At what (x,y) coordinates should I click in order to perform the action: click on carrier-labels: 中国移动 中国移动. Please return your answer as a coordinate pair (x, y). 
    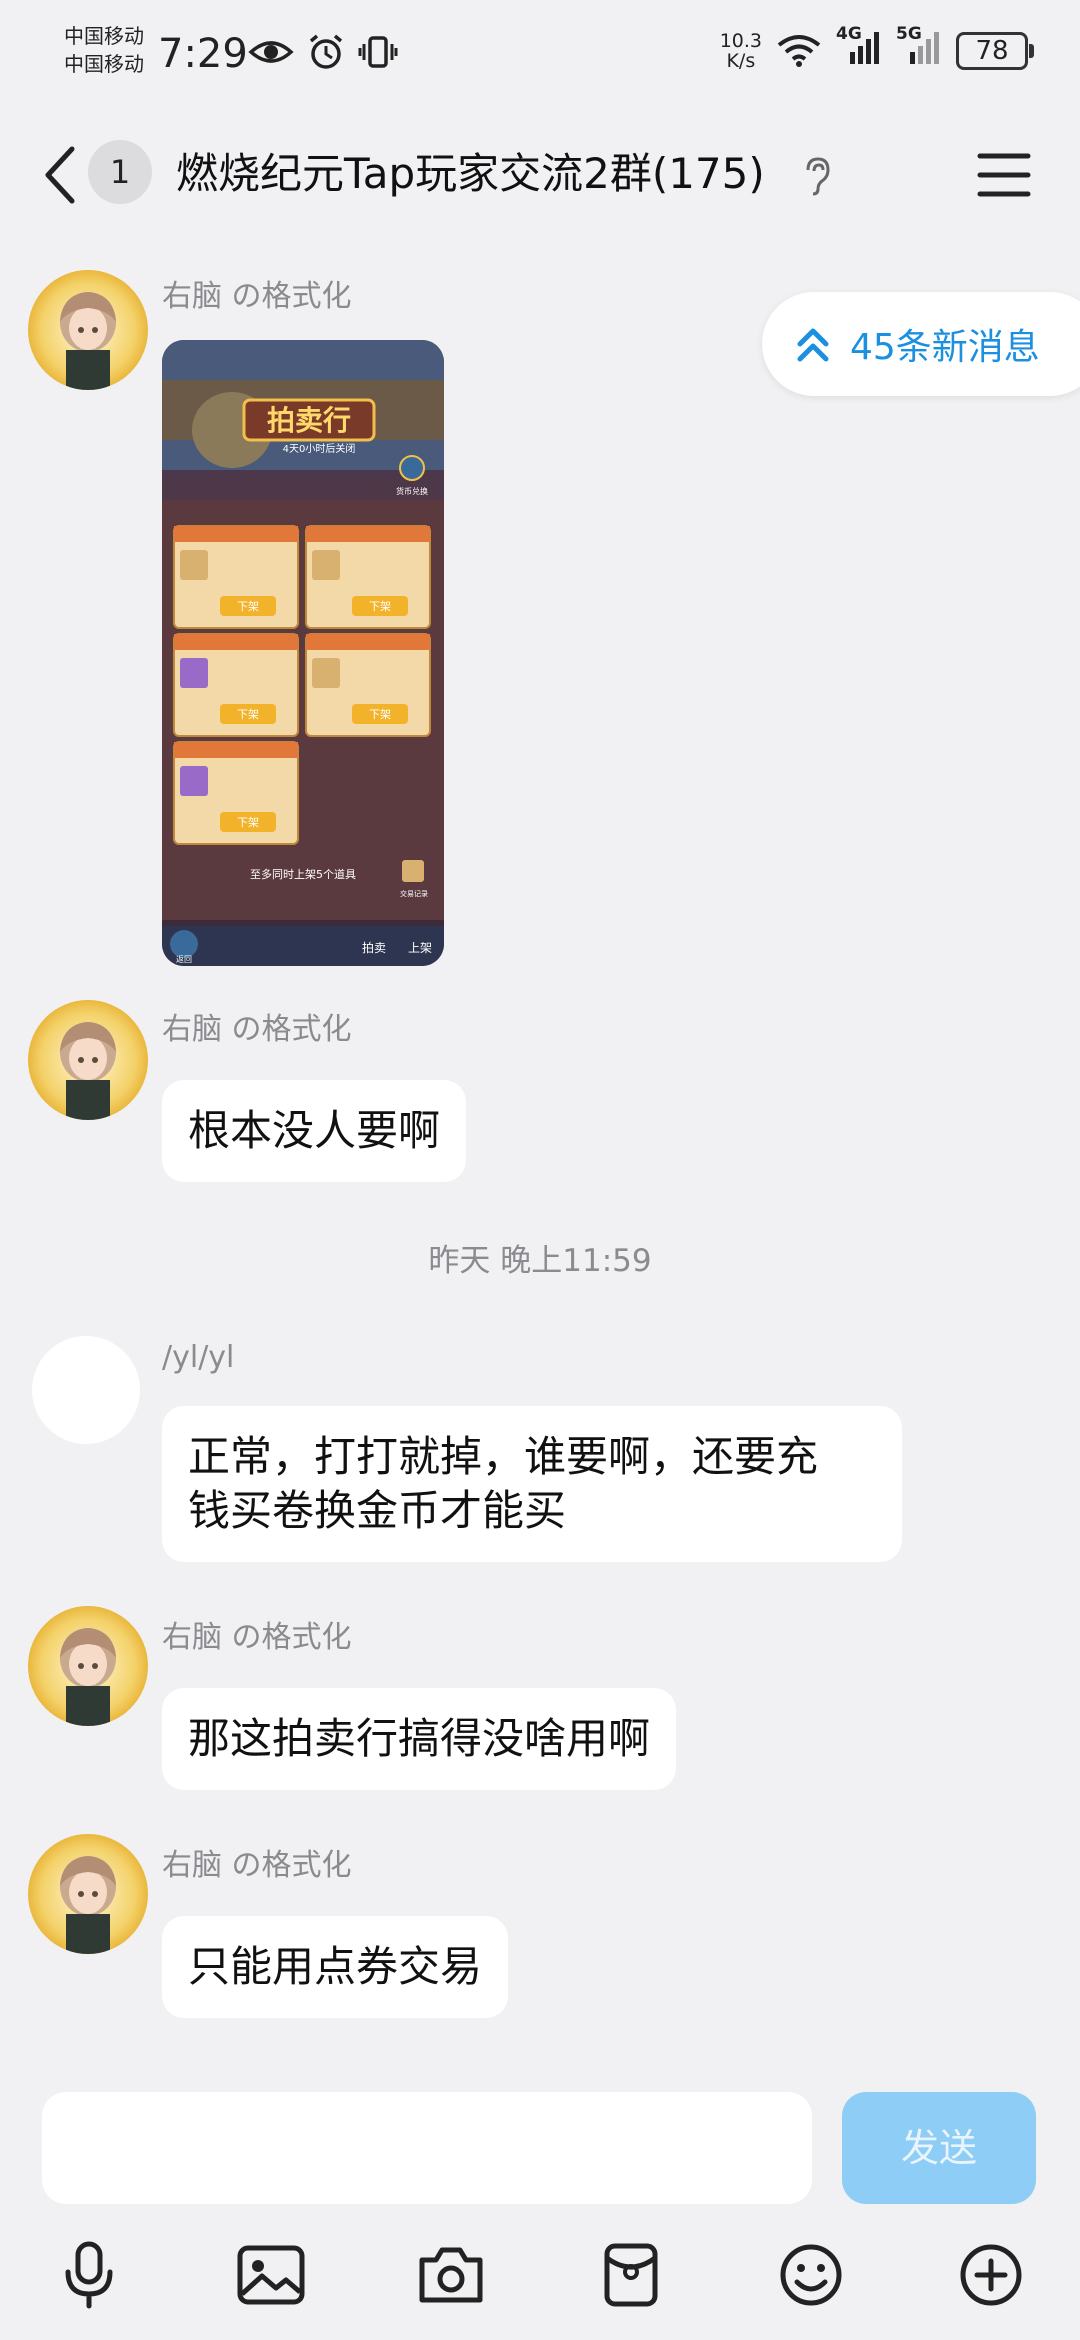
    Looking at the image, I should click on (104, 50).